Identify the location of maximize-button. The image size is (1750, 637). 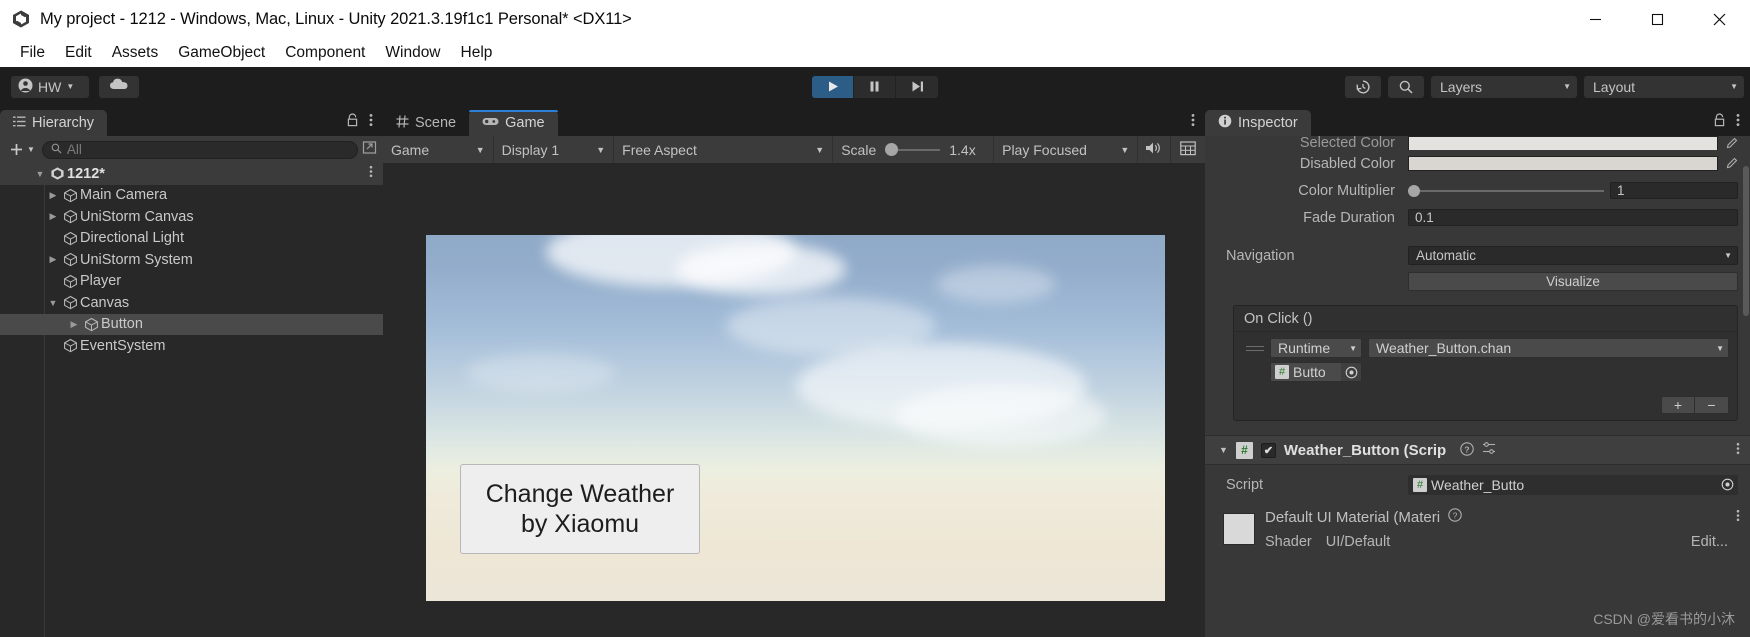
(1657, 19).